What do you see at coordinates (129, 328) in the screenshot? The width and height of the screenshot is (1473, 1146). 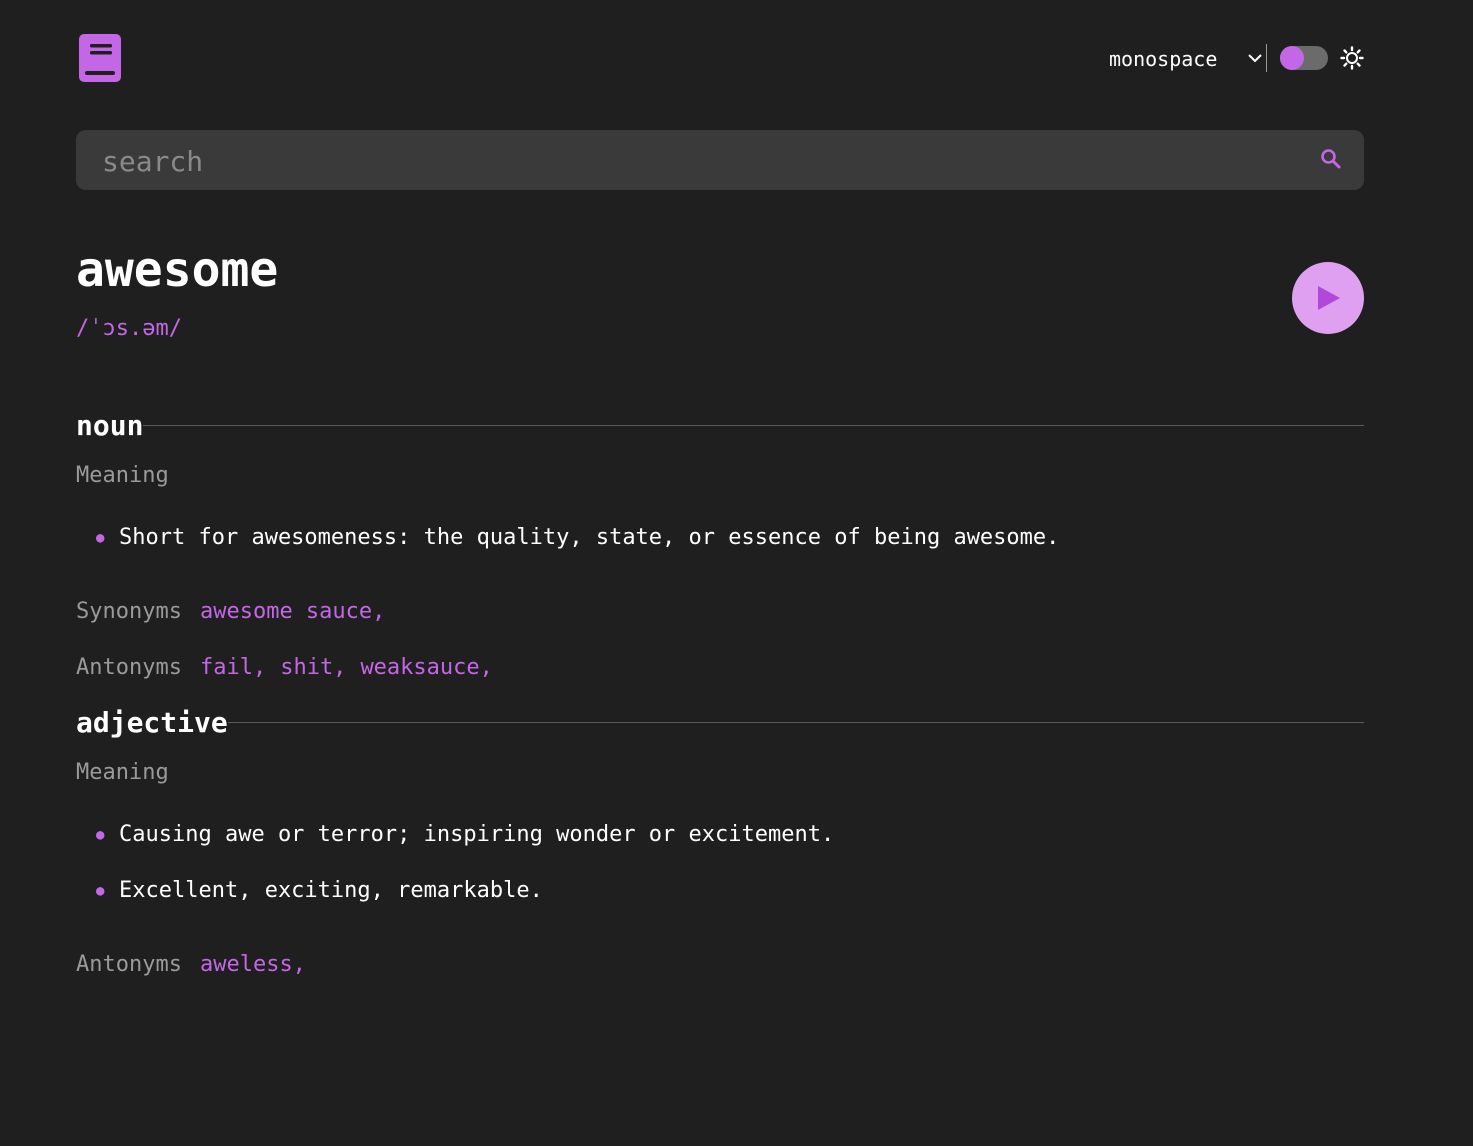 I see `phonetic: /ˈɔs.əm/` at bounding box center [129, 328].